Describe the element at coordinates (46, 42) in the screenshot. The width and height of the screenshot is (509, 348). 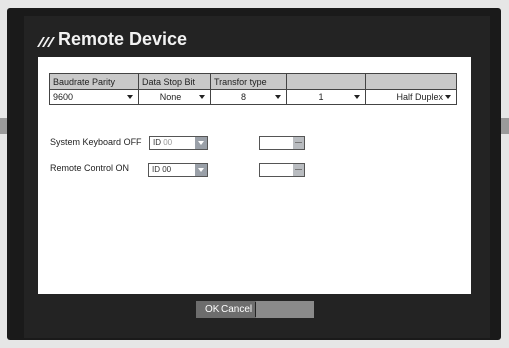
I see `remote-device-icon` at that location.